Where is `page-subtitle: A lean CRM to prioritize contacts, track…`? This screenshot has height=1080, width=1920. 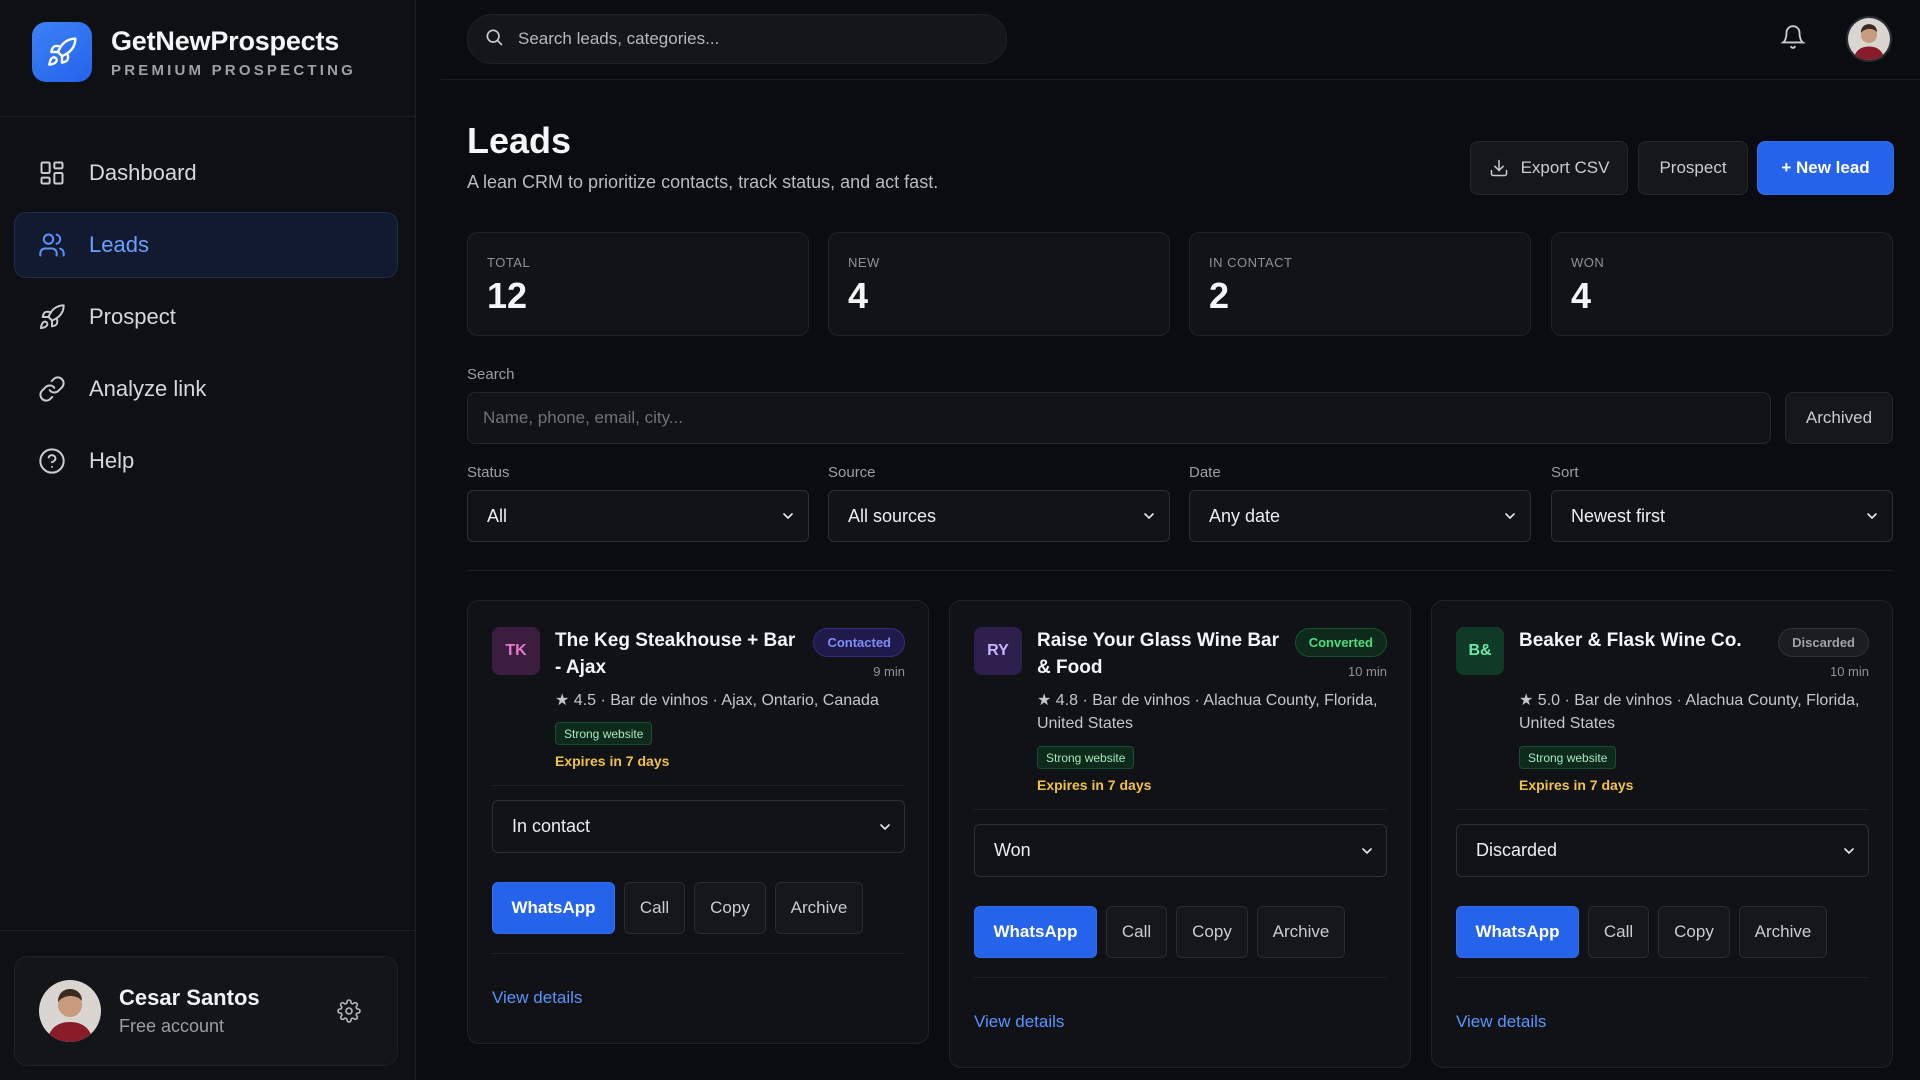
page-subtitle: A lean CRM to prioritize contacts, track… is located at coordinates (703, 182).